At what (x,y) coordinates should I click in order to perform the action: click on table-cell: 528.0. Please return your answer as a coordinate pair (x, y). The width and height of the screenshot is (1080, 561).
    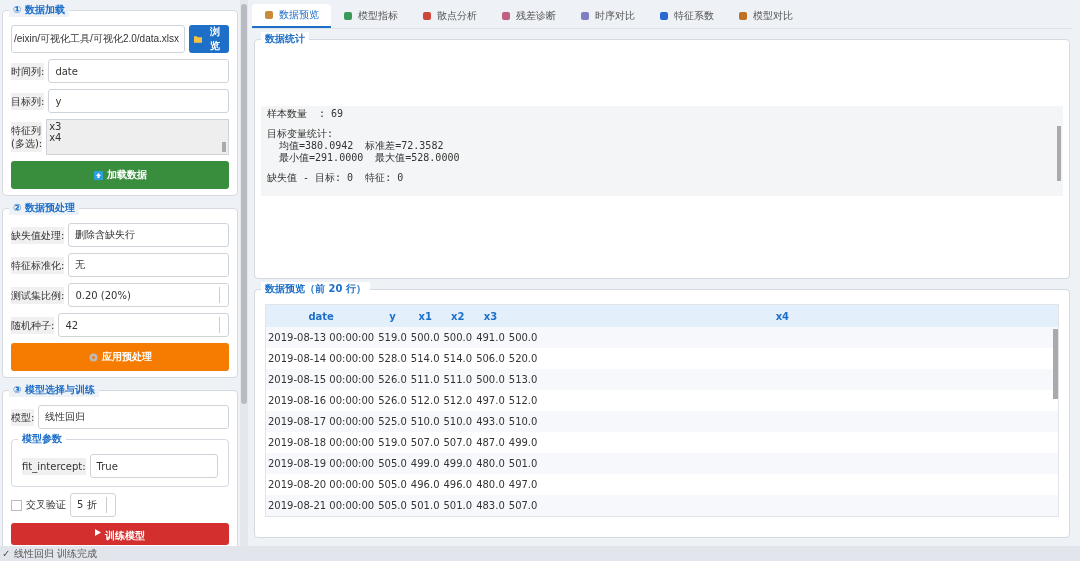
    Looking at the image, I should click on (392, 358).